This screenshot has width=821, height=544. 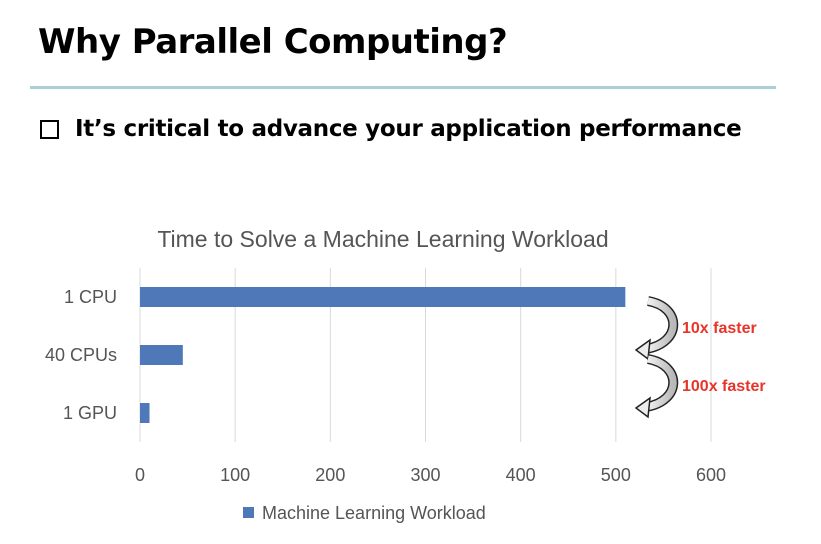 I want to click on speedup-annotation: 100x faster, so click(x=724, y=386).